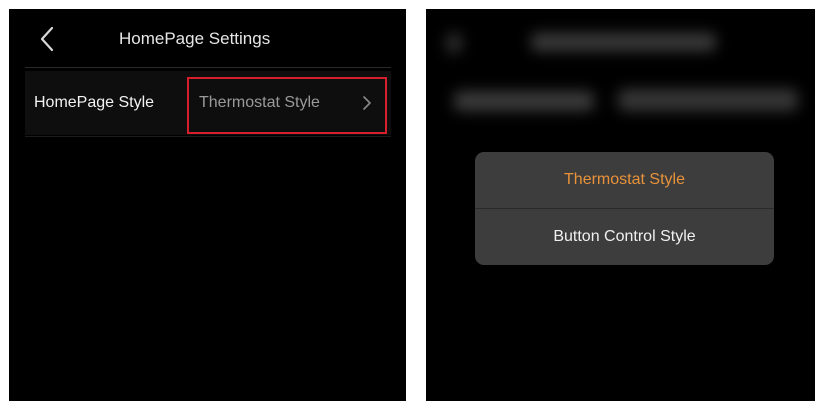 The width and height of the screenshot is (815, 401). I want to click on option-button-control-style: Button Control Style, so click(624, 237).